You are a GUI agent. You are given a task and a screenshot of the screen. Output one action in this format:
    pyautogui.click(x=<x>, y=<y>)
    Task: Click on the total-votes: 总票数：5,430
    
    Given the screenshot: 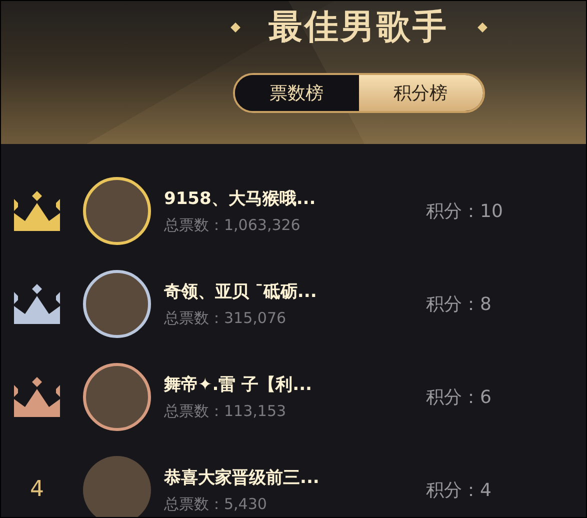 What is the action you would take?
    pyautogui.click(x=216, y=504)
    